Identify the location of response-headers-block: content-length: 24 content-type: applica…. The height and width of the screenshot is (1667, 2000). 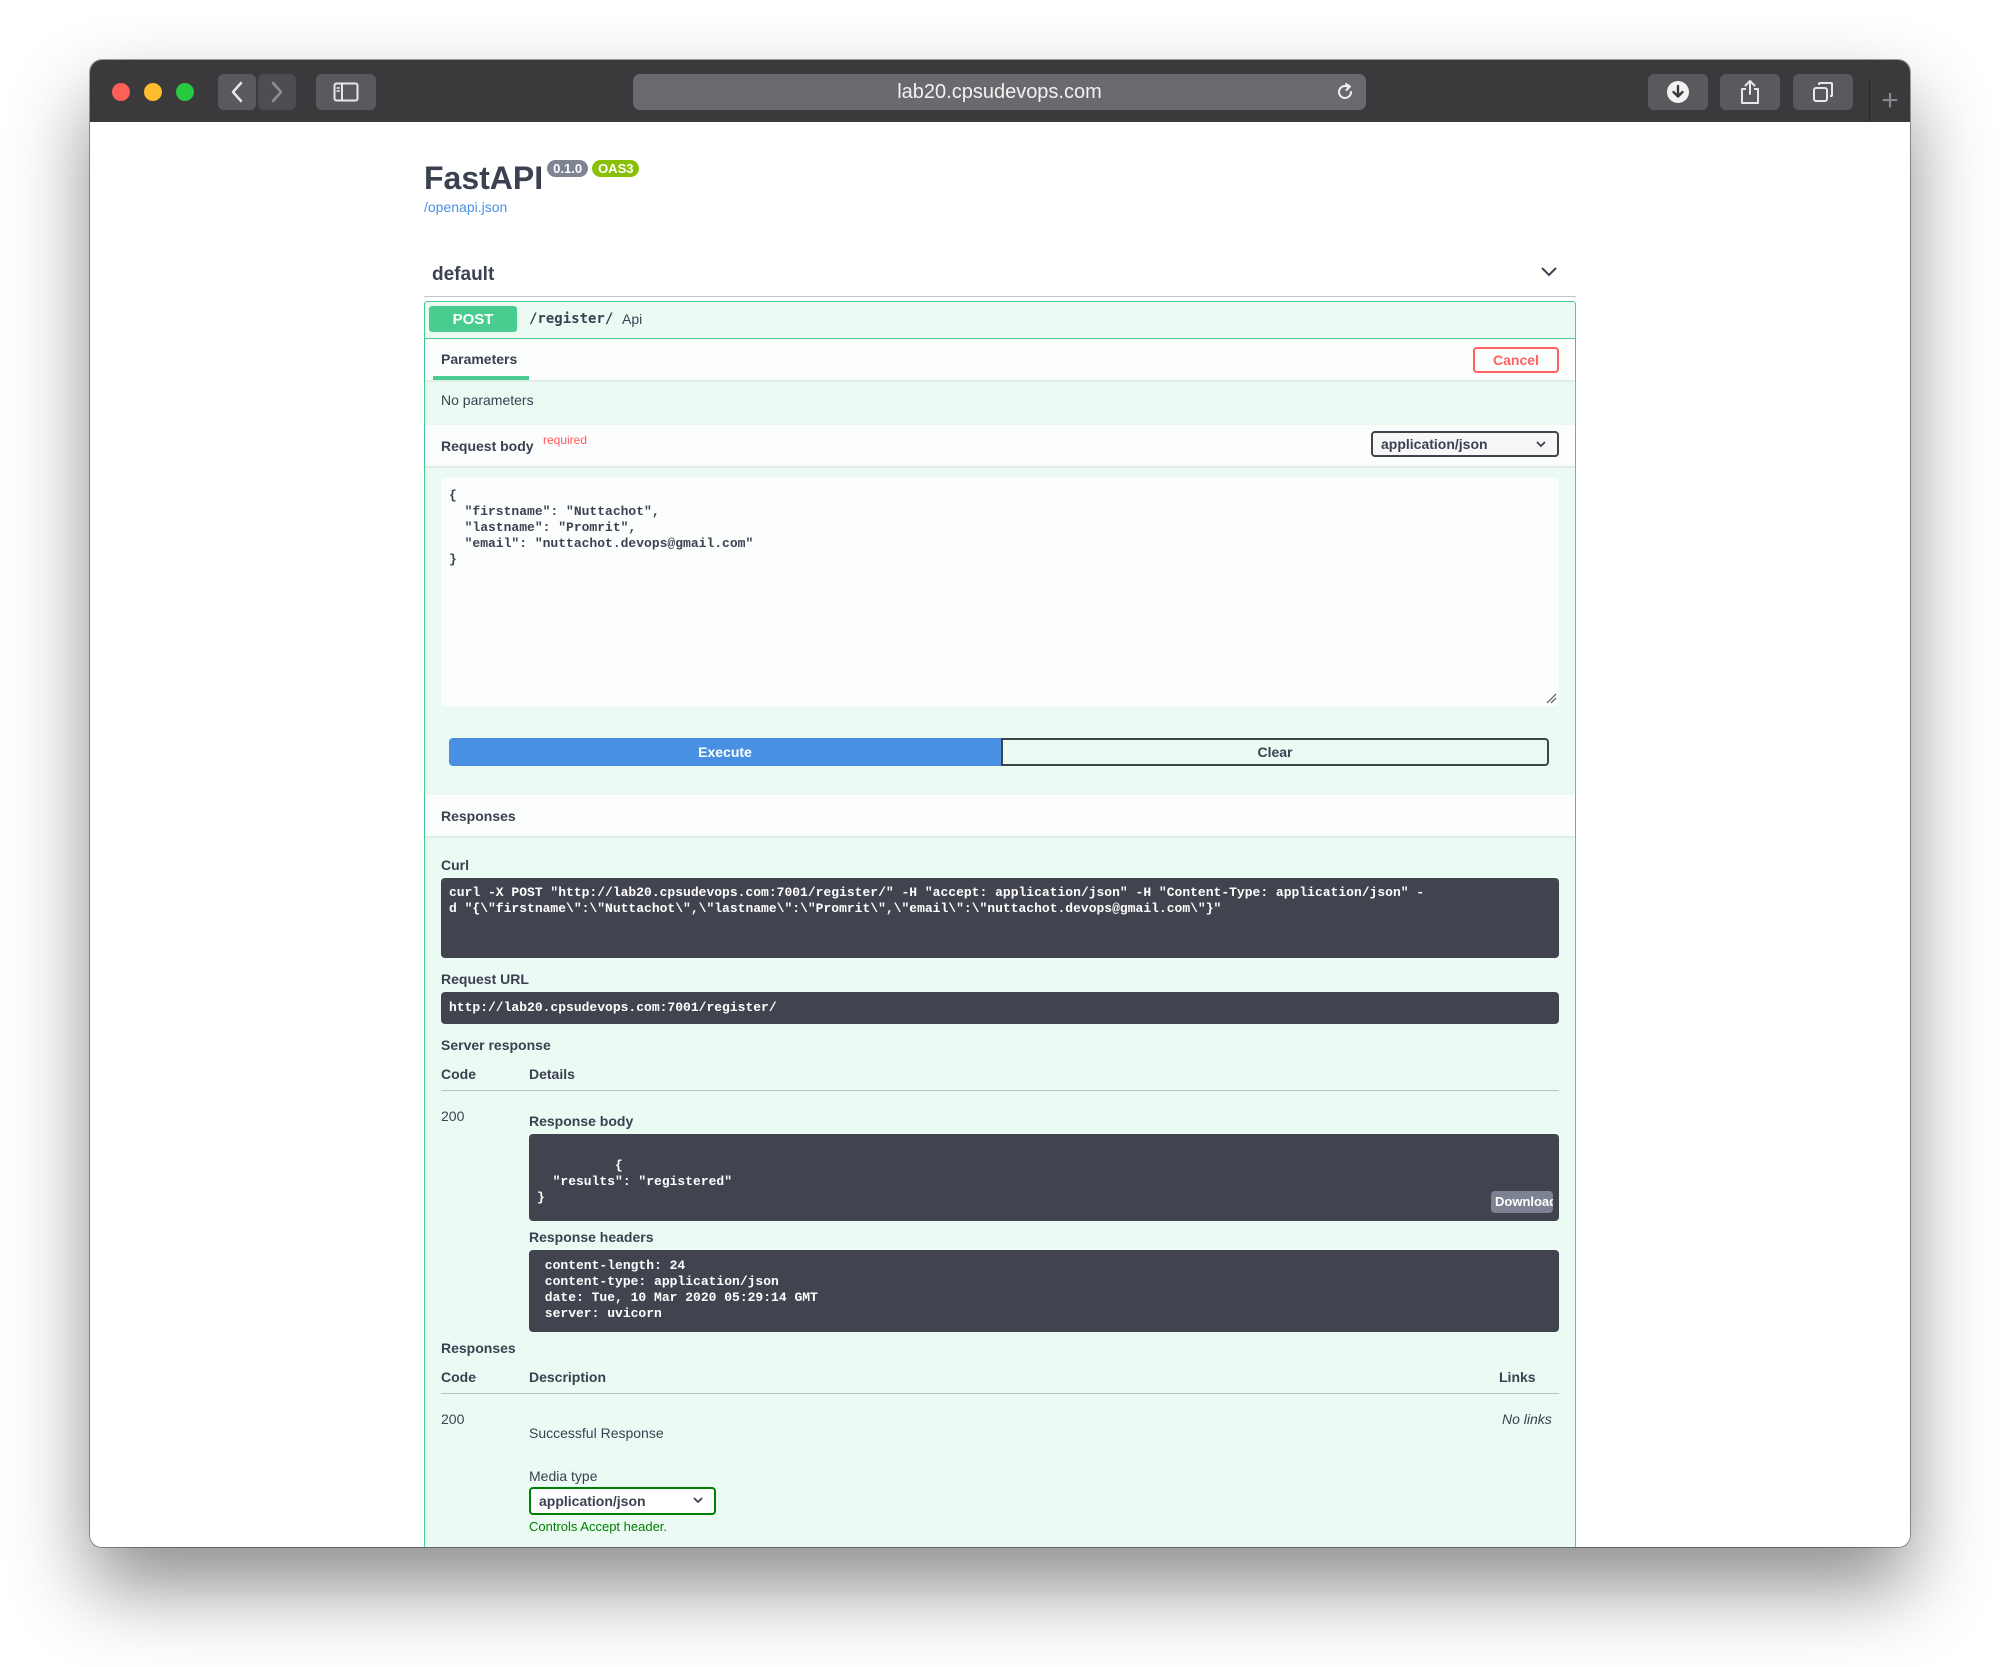
(1044, 1291).